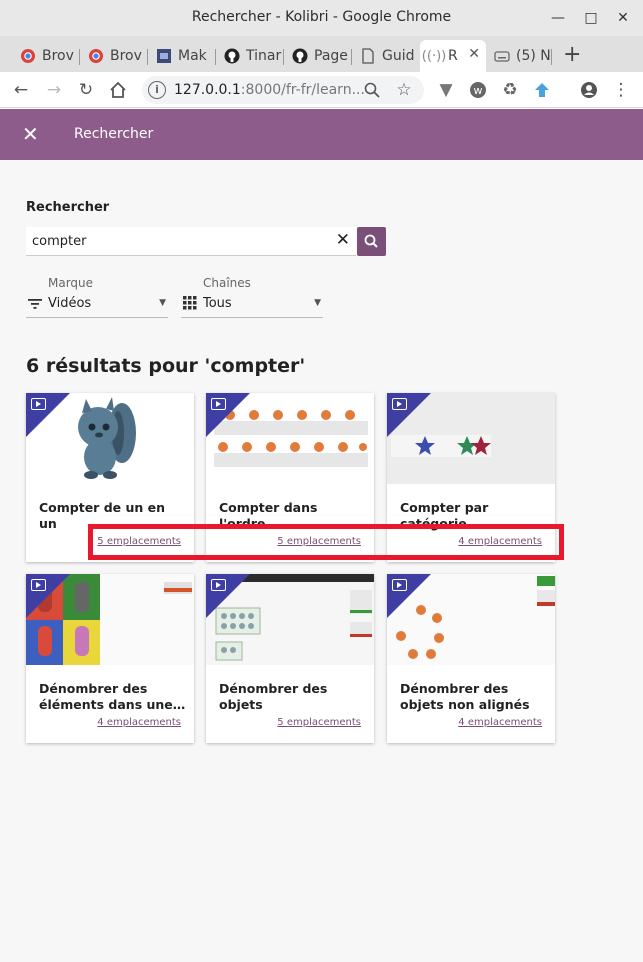 This screenshot has height=962, width=643. What do you see at coordinates (471, 619) in the screenshot?
I see `thumbnail-scattered-squirrels` at bounding box center [471, 619].